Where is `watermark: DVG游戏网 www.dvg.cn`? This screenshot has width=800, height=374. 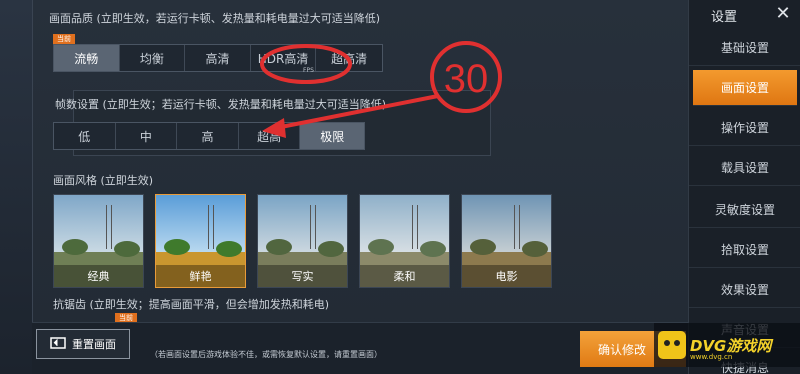
watermark: DVG游戏网 www.dvg.cn is located at coordinates (727, 345).